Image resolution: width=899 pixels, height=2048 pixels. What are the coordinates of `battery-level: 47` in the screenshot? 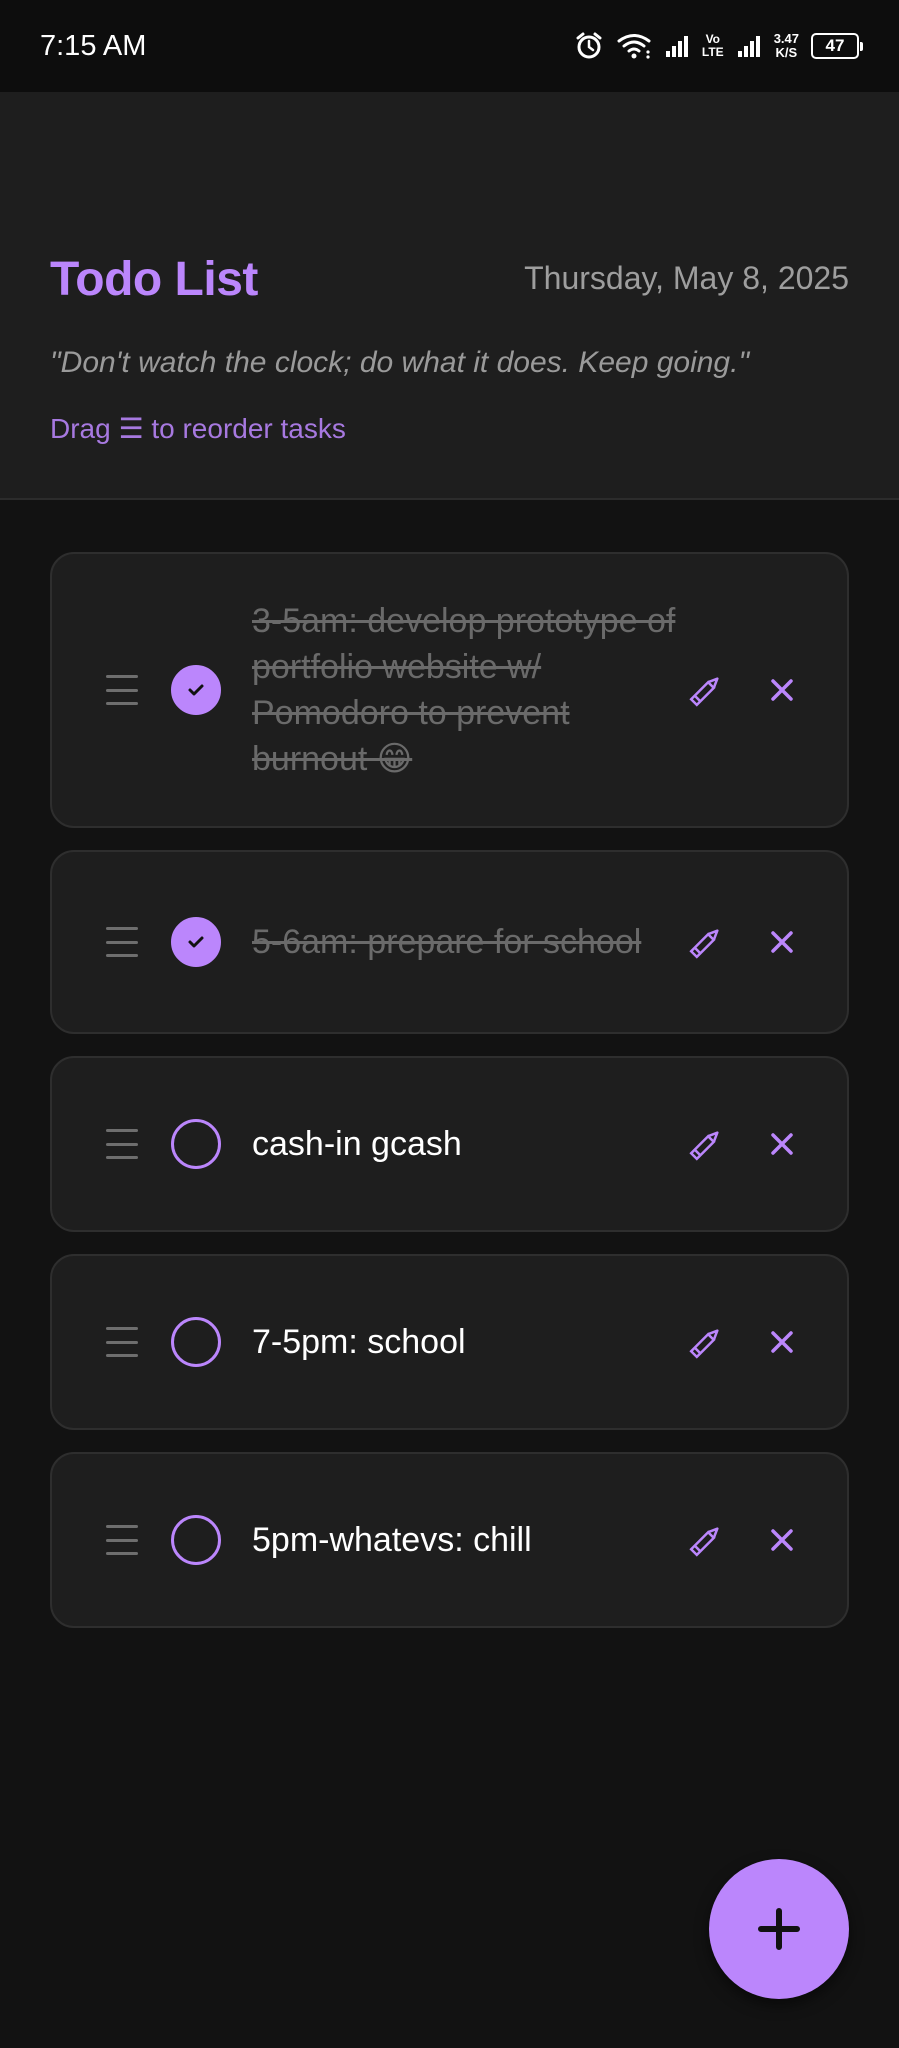 It's located at (835, 45).